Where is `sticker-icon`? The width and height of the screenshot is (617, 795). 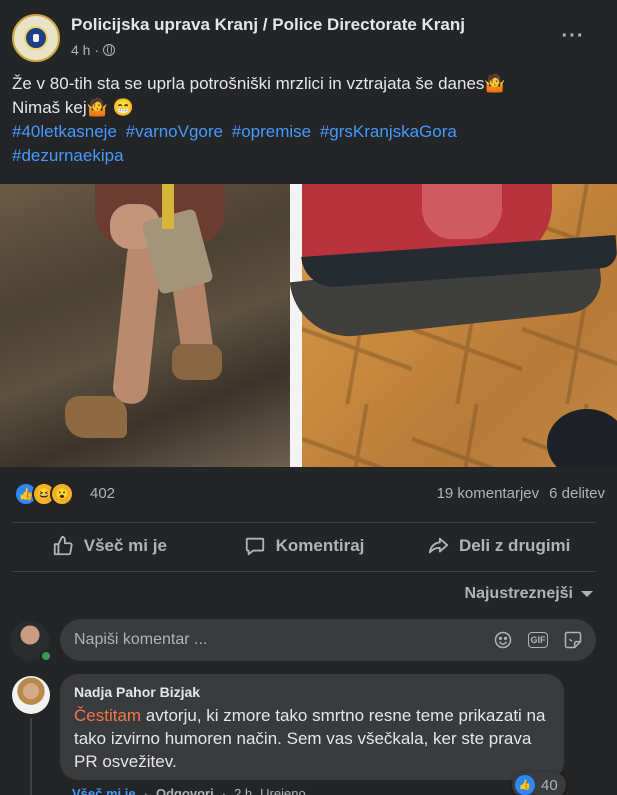 sticker-icon is located at coordinates (573, 640).